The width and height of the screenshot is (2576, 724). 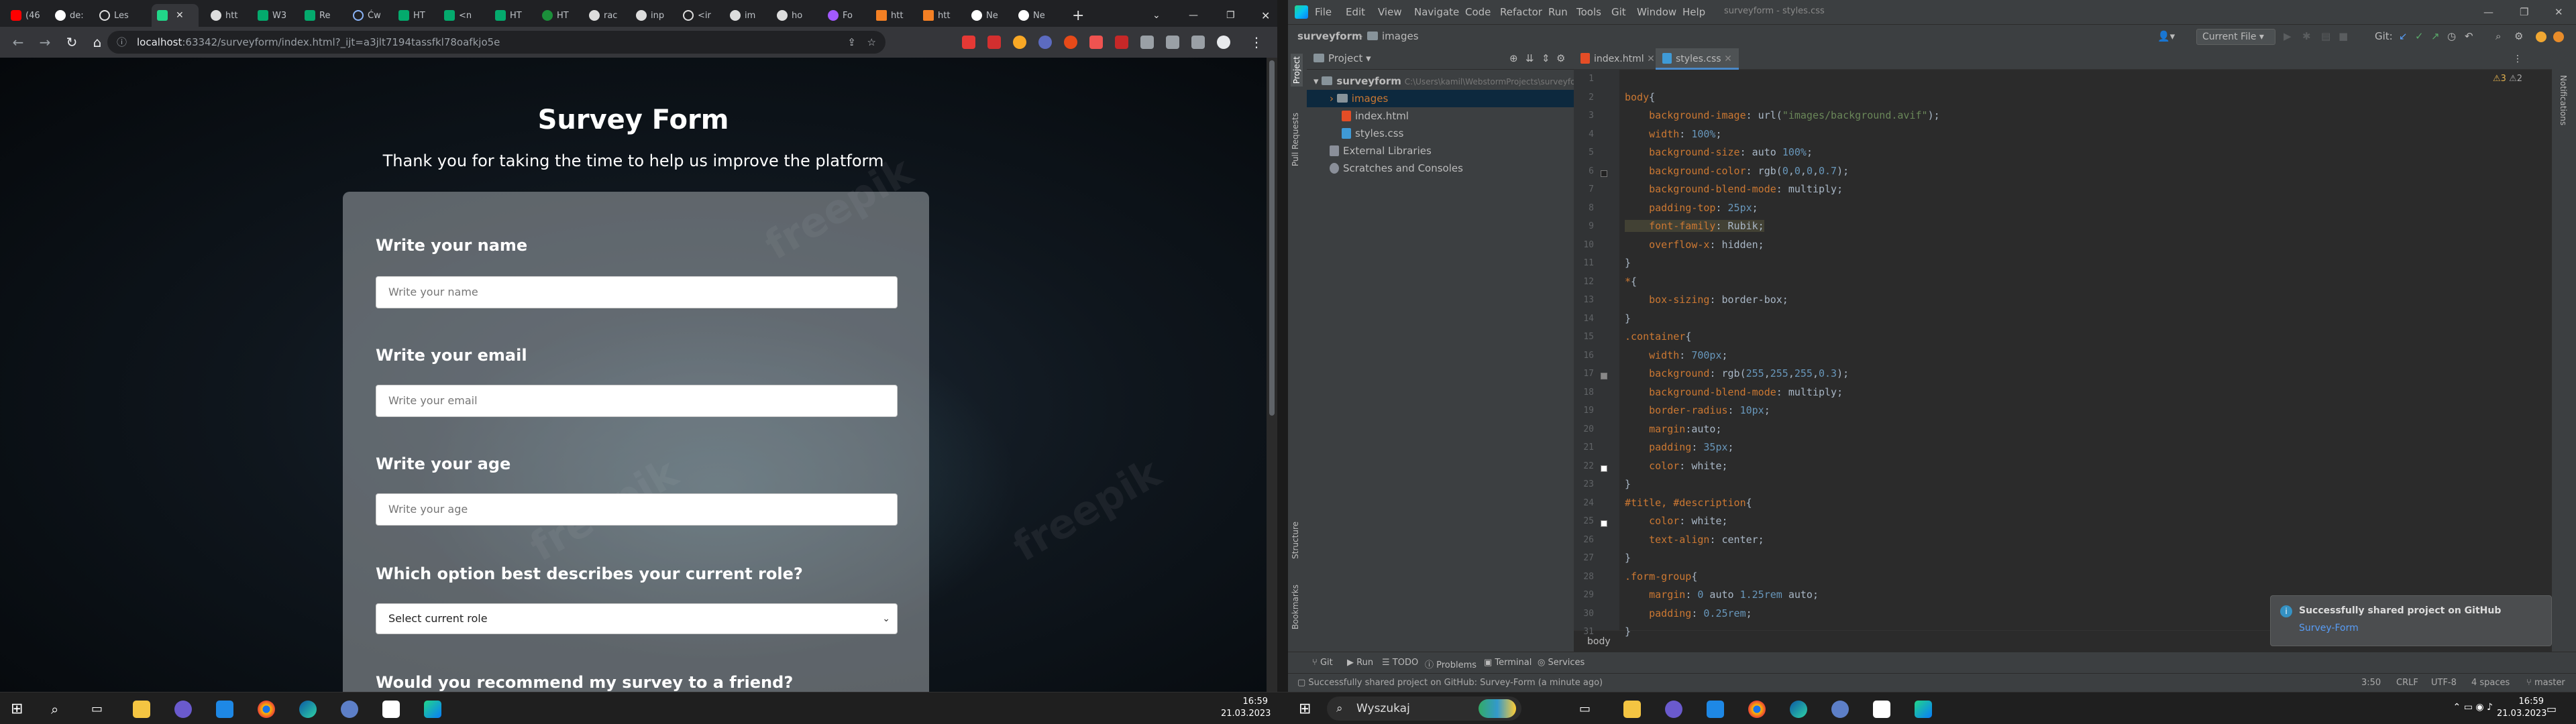 What do you see at coordinates (637, 509) in the screenshot?
I see `age-input: Write your age` at bounding box center [637, 509].